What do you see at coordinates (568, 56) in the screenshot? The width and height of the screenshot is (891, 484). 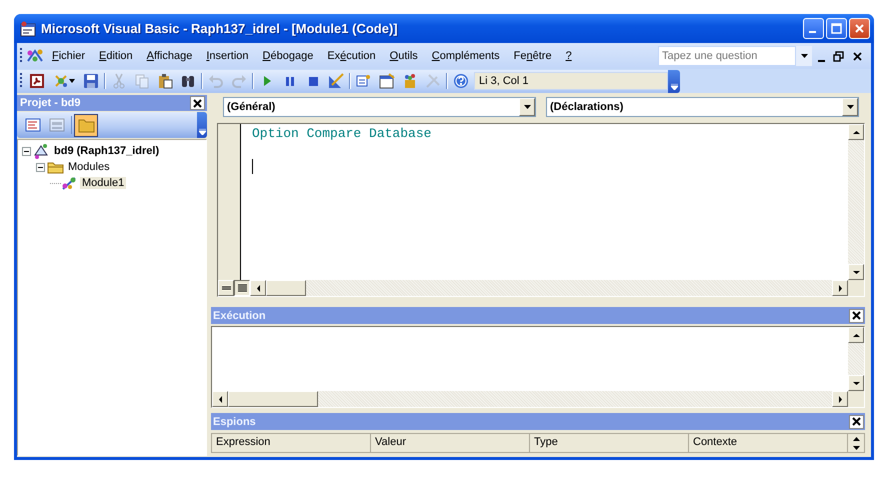 I see `menu-item: ?` at bounding box center [568, 56].